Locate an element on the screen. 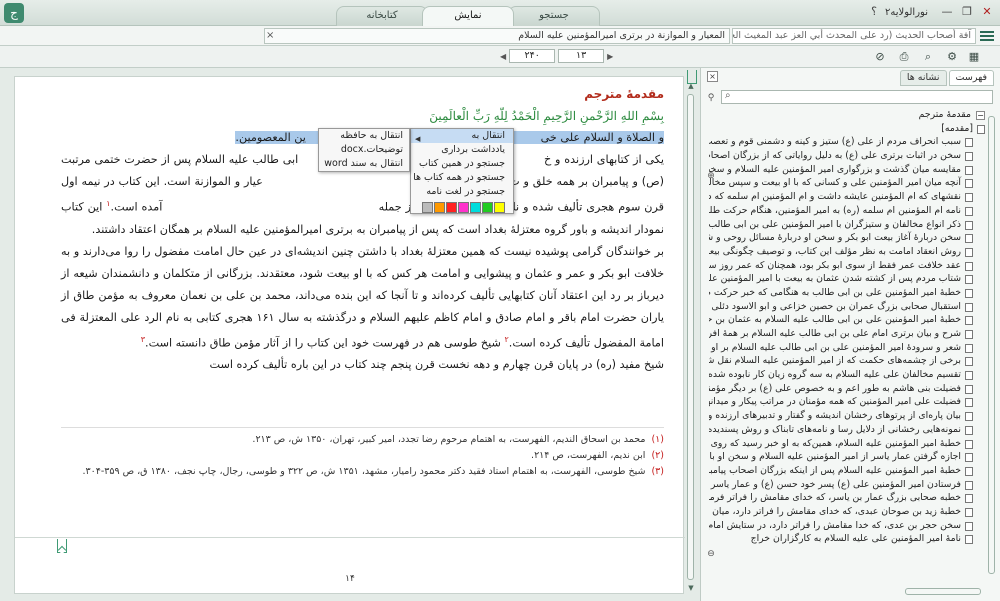 Image resolution: width=1000 pixels, height=601 pixels. section-heading: مقدمهٔ مترجم is located at coordinates (624, 94).